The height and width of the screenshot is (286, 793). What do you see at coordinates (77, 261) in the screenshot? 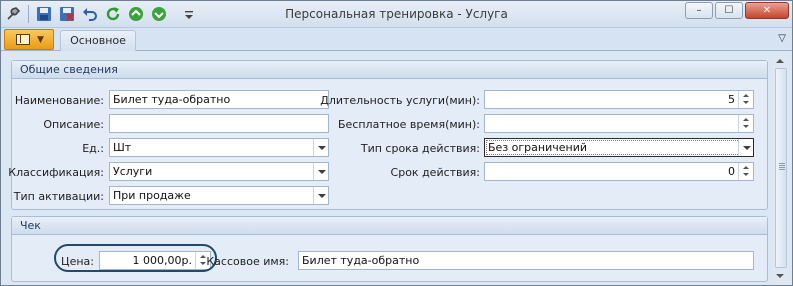
I see `price-label: Цена:` at bounding box center [77, 261].